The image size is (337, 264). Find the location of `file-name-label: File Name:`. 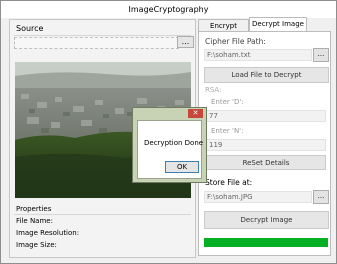

file-name-label: File Name: is located at coordinates (34, 221).